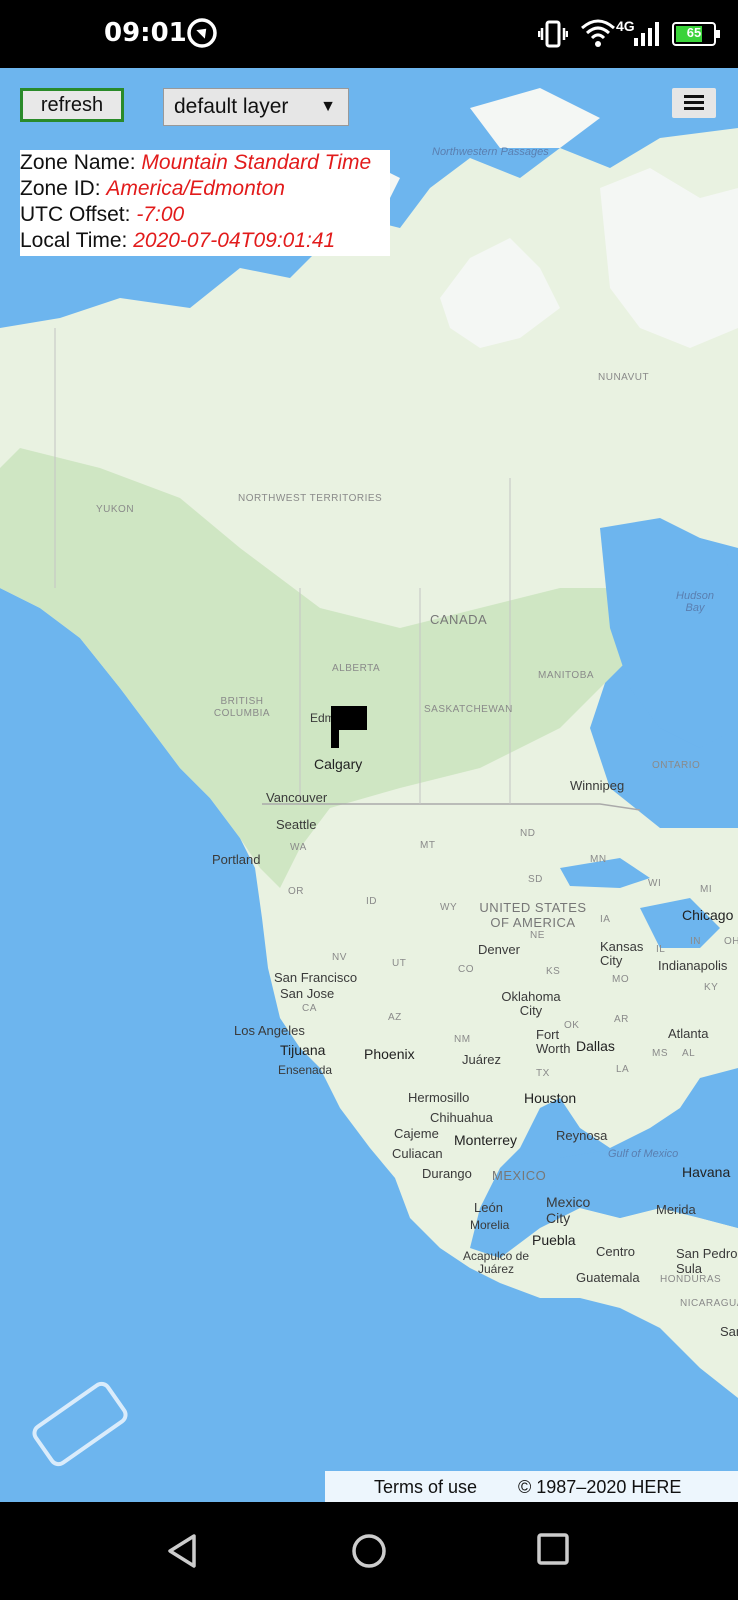  I want to click on map-label-city: Puebla, so click(554, 1240).